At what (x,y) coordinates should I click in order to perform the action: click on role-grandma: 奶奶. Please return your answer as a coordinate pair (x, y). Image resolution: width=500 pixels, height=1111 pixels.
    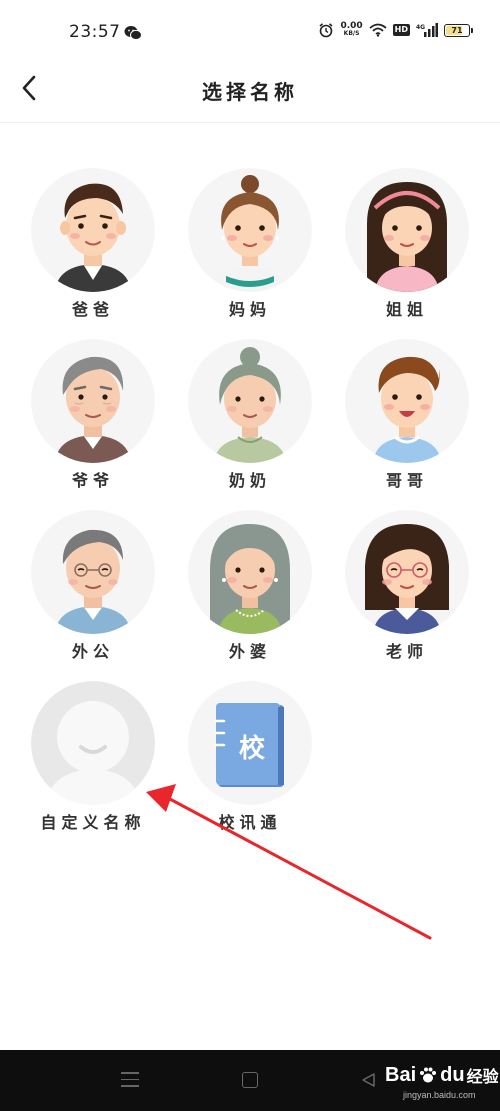
    Looking at the image, I should click on (250, 411).